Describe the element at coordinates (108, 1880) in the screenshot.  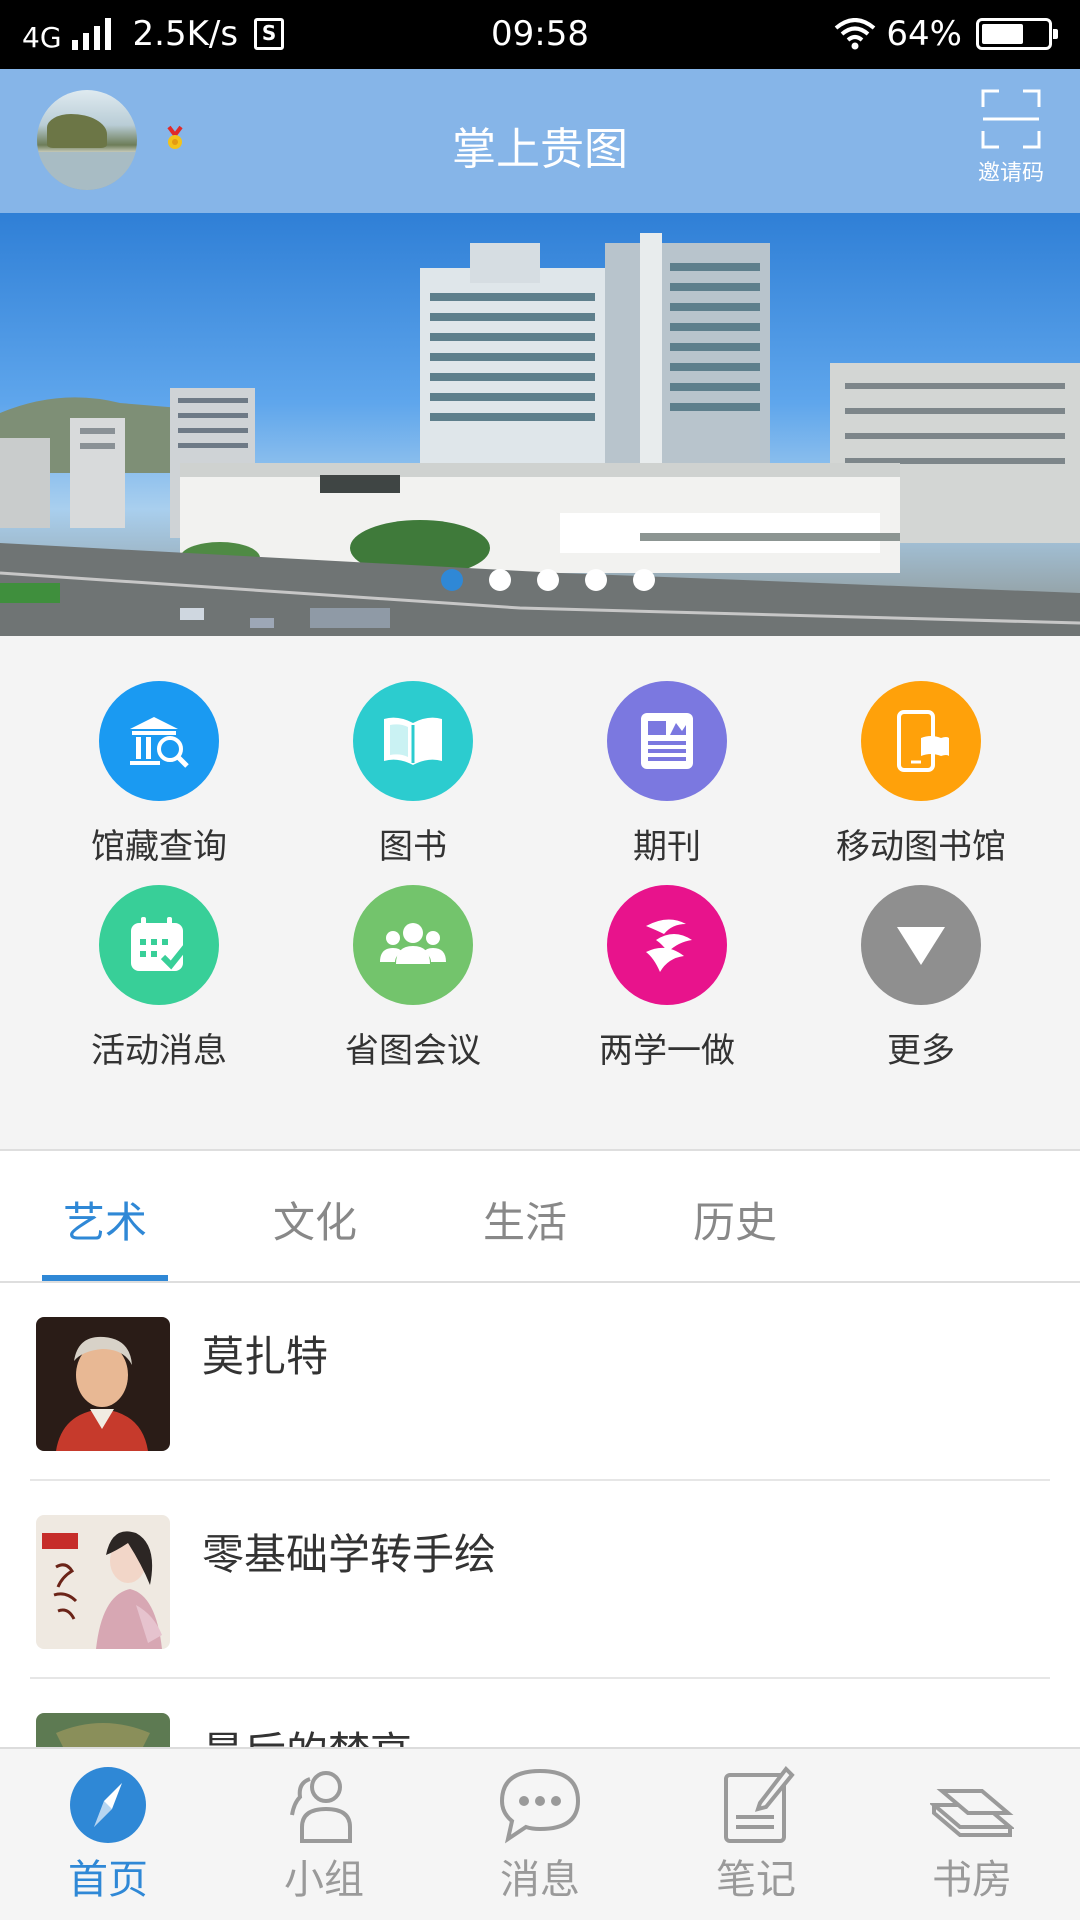
I see `nav-label: 首页` at that location.